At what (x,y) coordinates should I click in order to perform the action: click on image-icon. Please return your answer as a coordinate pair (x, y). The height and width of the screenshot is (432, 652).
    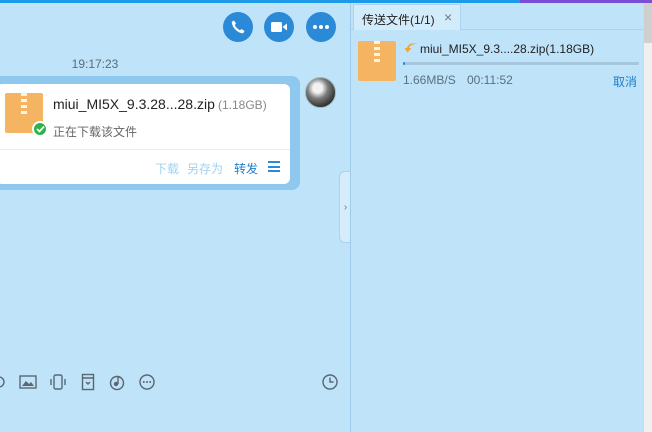
    Looking at the image, I should click on (28, 382).